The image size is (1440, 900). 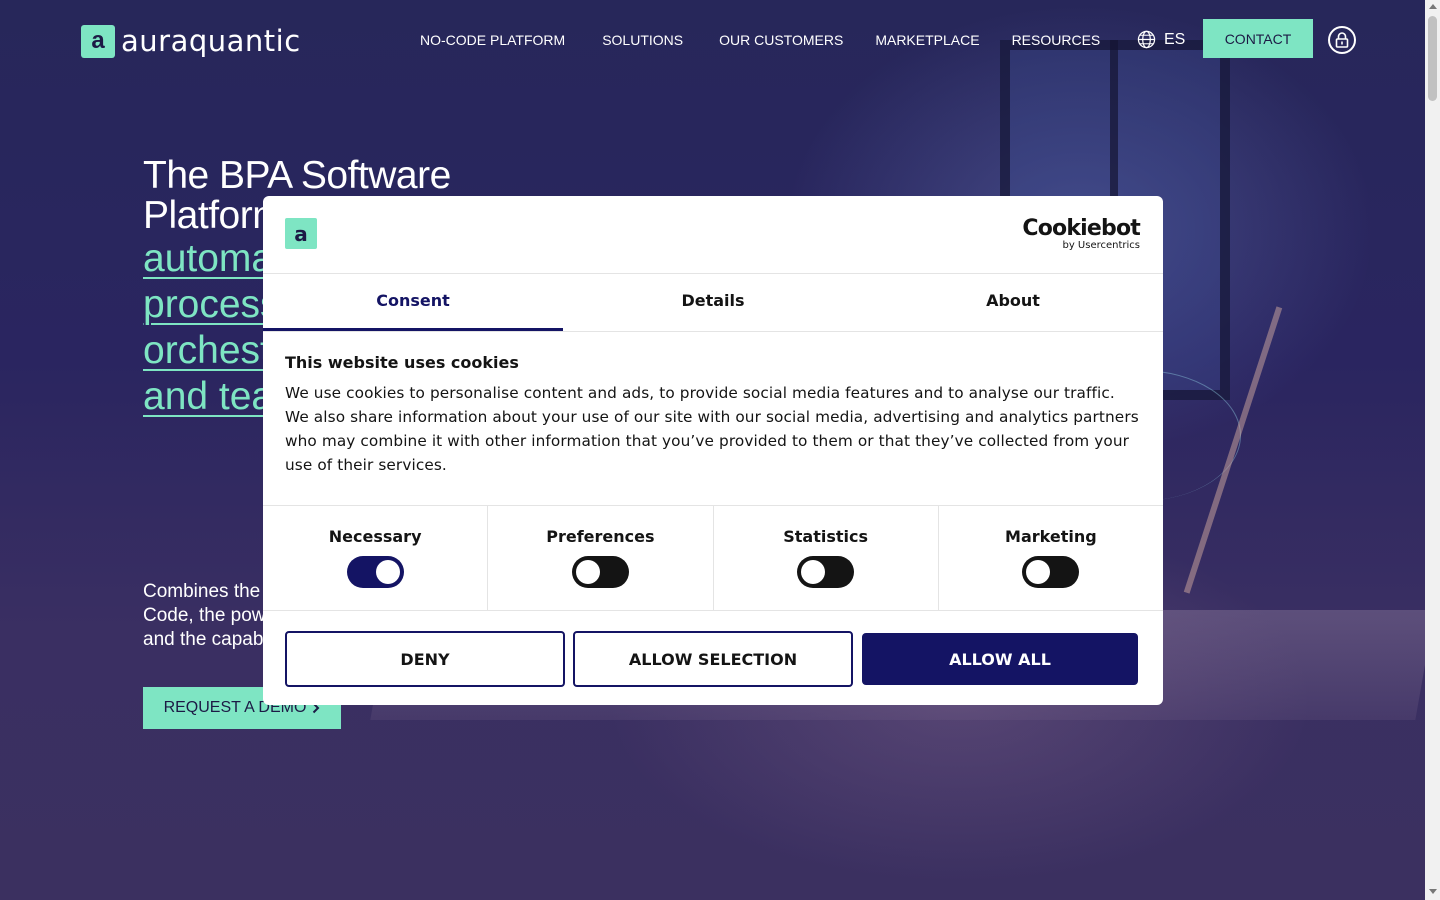 I want to click on allow-all-button: ALLOW ALL, so click(x=1000, y=659).